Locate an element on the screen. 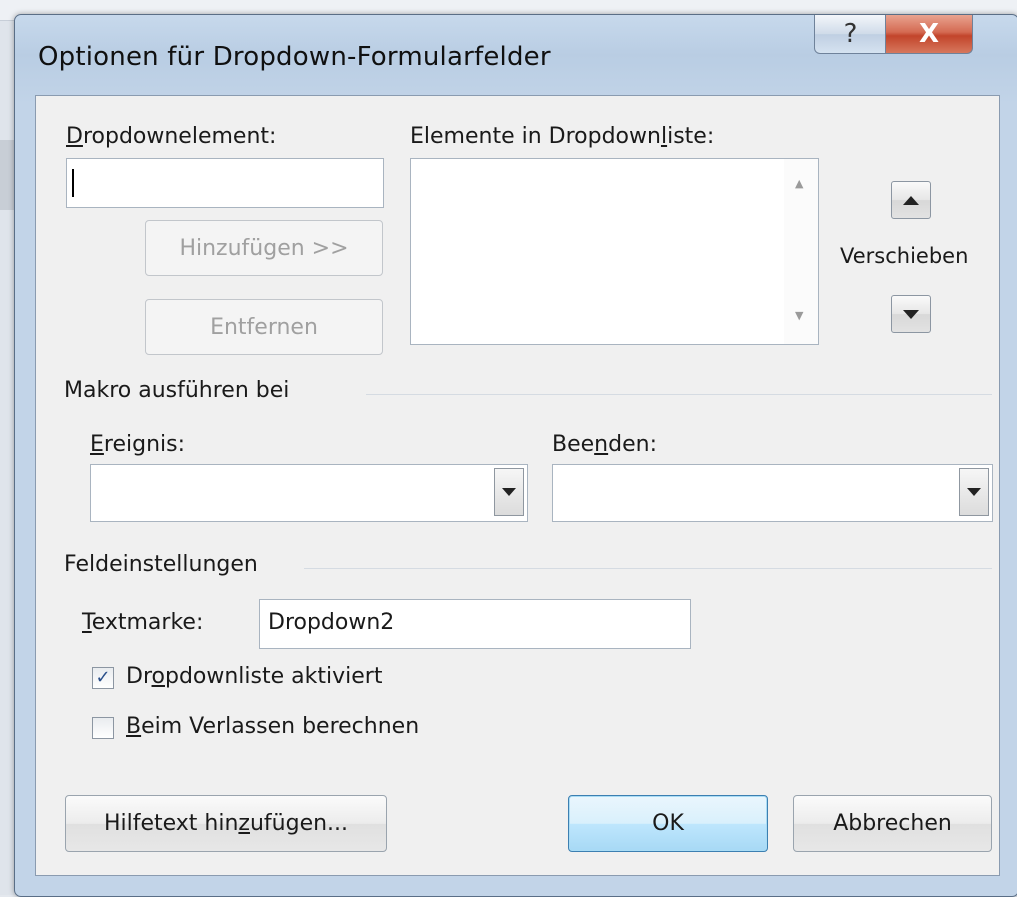 This screenshot has width=1017, height=897. dropdown-element-label: Dropdownelement: is located at coordinates (171, 136).